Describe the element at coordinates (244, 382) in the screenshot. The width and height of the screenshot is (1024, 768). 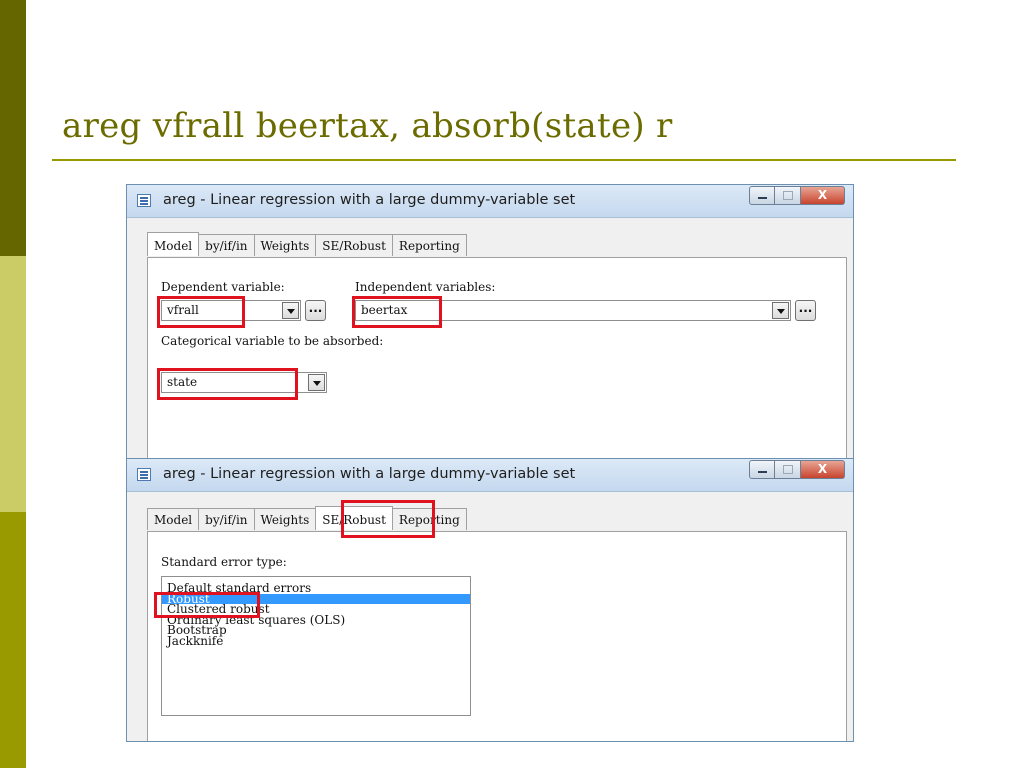
I see `absorb-variable-combo: state` at that location.